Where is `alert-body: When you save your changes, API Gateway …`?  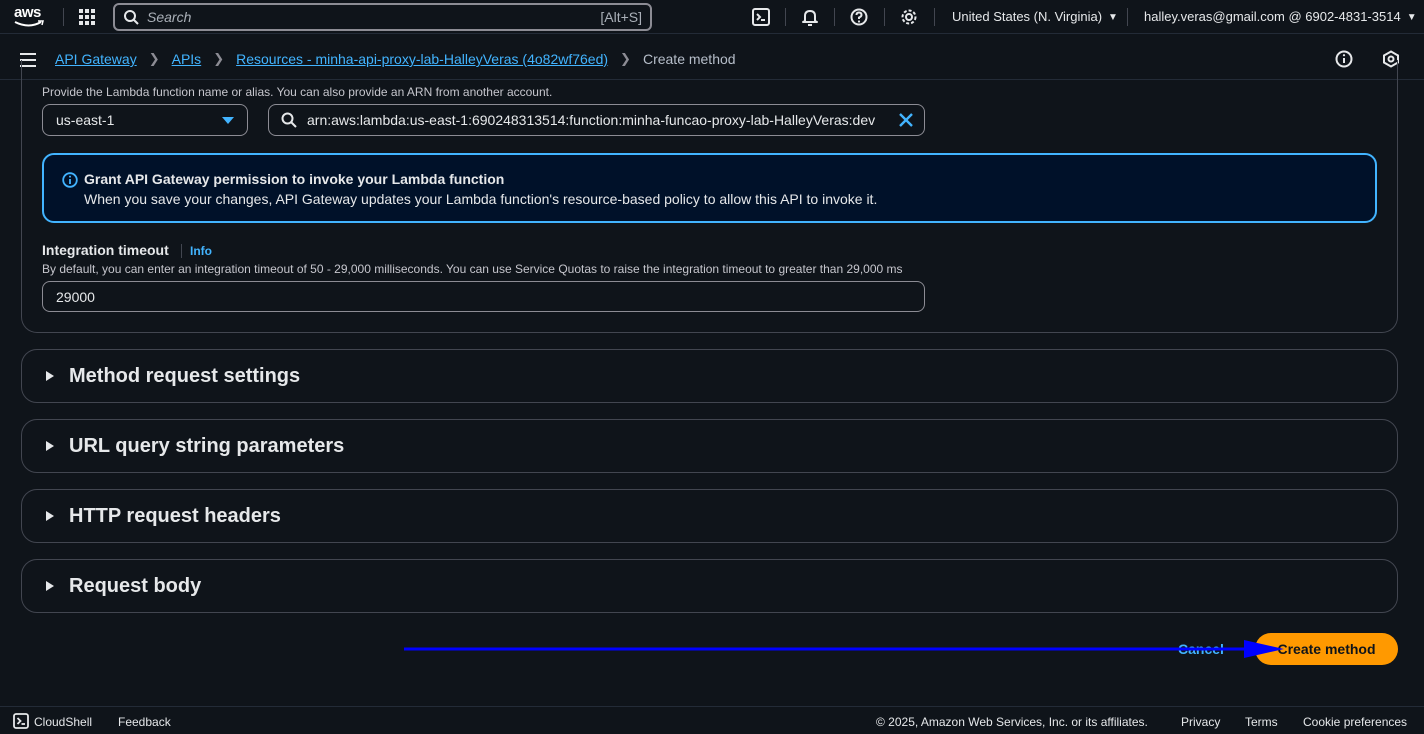 alert-body: When you save your changes, API Gateway … is located at coordinates (481, 199).